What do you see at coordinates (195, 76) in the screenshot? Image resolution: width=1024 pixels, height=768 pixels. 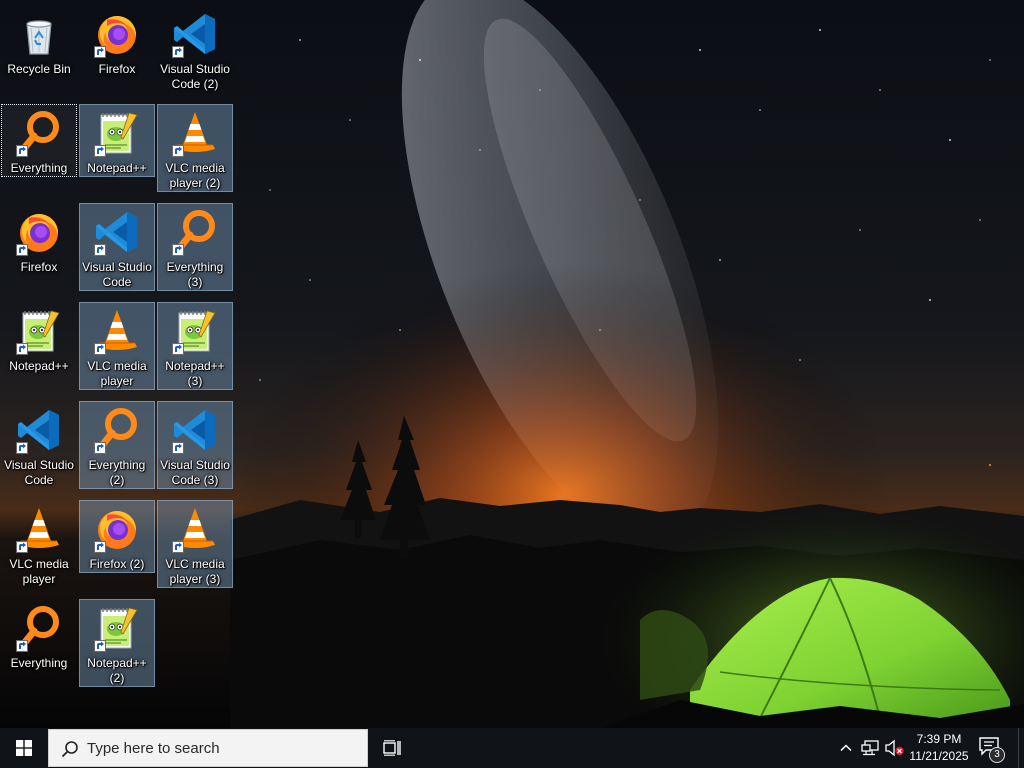 I see `desktop-icon-label: Visual Studio Code (2)` at bounding box center [195, 76].